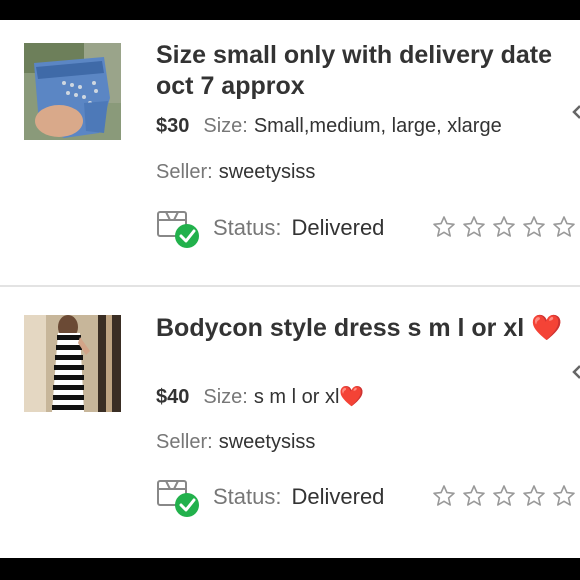  What do you see at coordinates (290, 286) in the screenshot?
I see `divider` at bounding box center [290, 286].